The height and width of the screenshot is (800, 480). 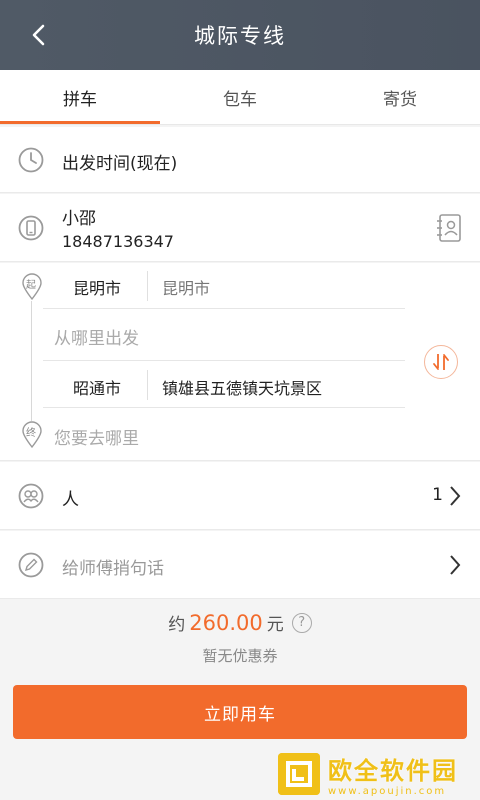 What do you see at coordinates (186, 288) in the screenshot?
I see `from-city-value: 昆明市` at bounding box center [186, 288].